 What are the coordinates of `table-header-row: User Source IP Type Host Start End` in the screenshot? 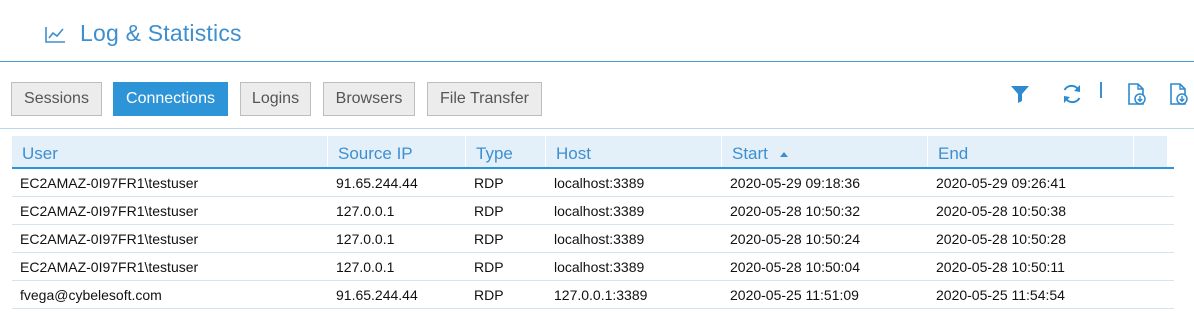 It's located at (593, 152).